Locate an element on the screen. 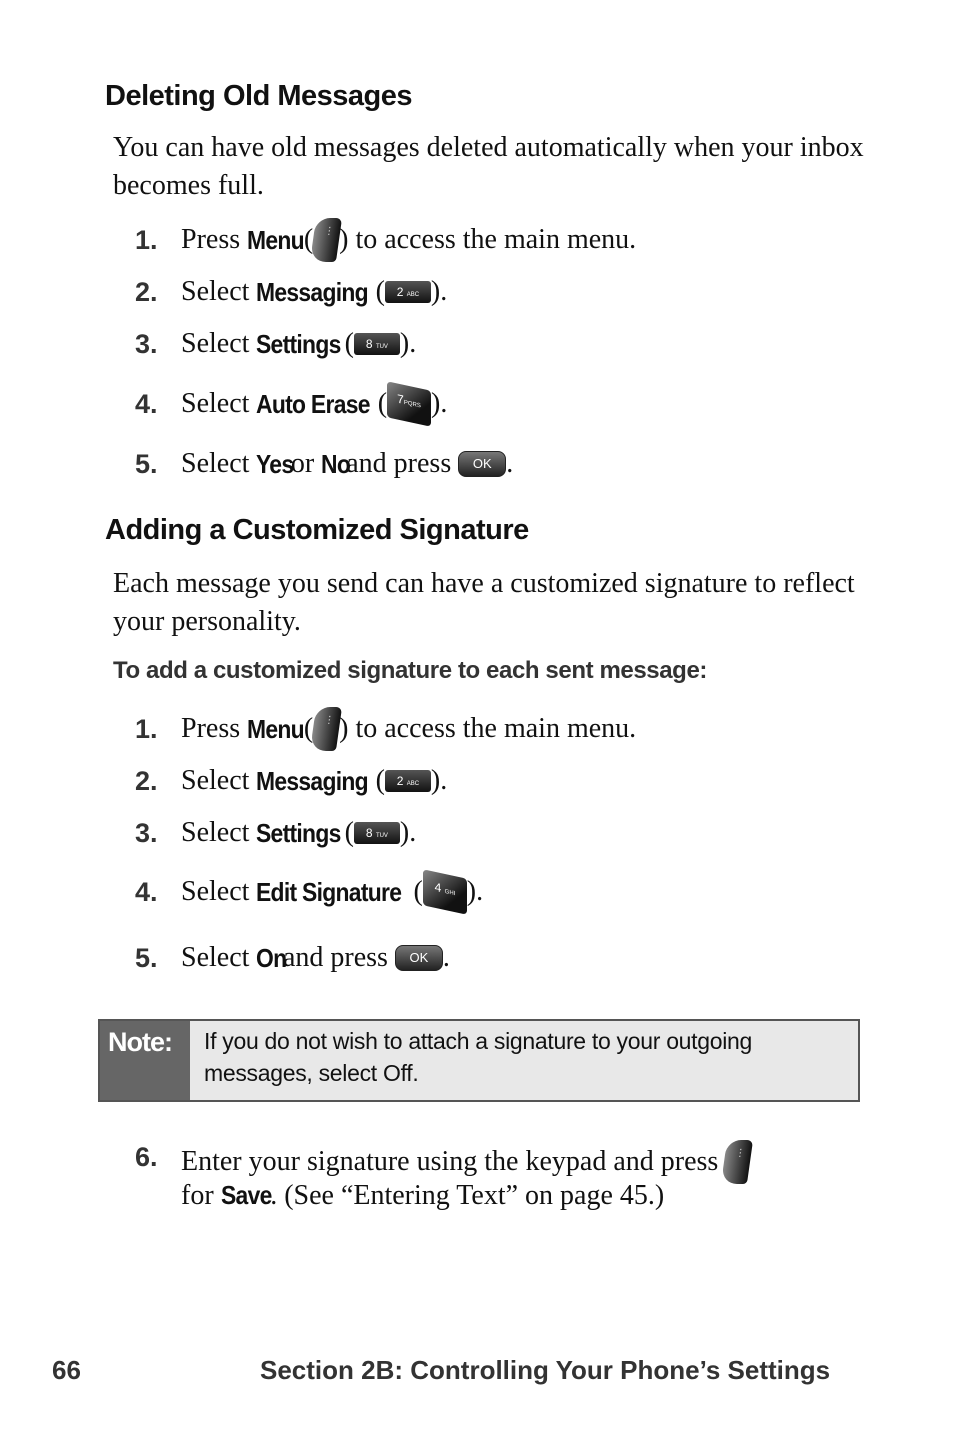 The height and width of the screenshot is (1433, 954). step-bold: Auto Erase is located at coordinates (313, 403).